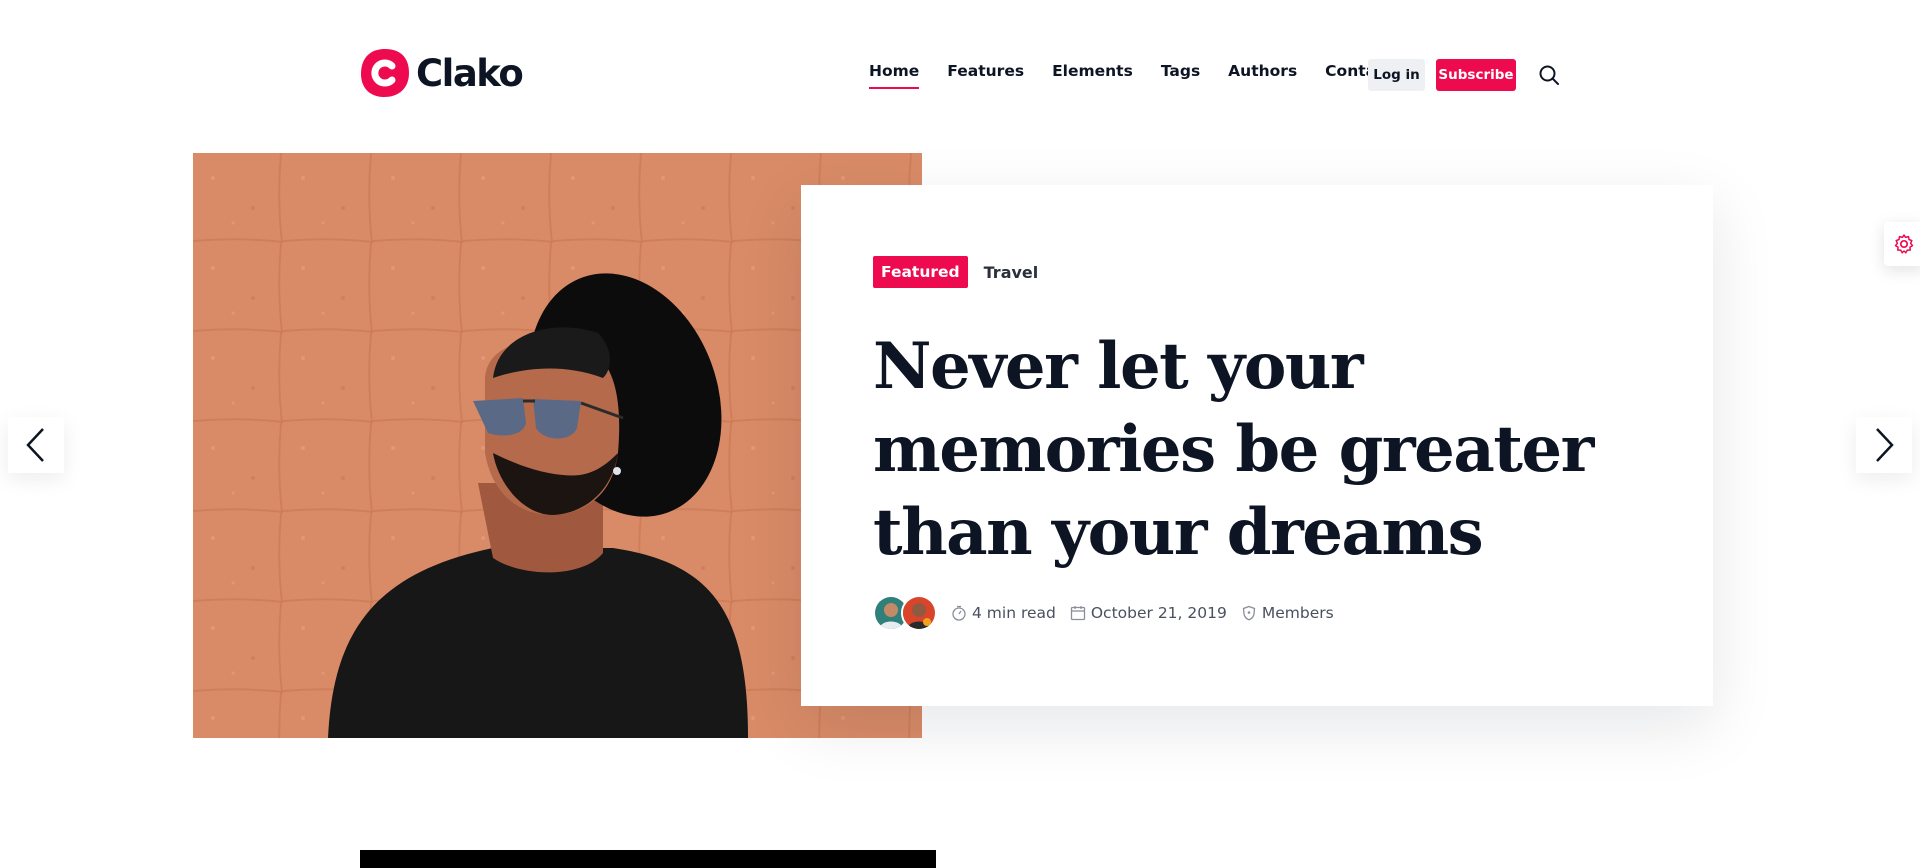  I want to click on nav-features: Features, so click(985, 71).